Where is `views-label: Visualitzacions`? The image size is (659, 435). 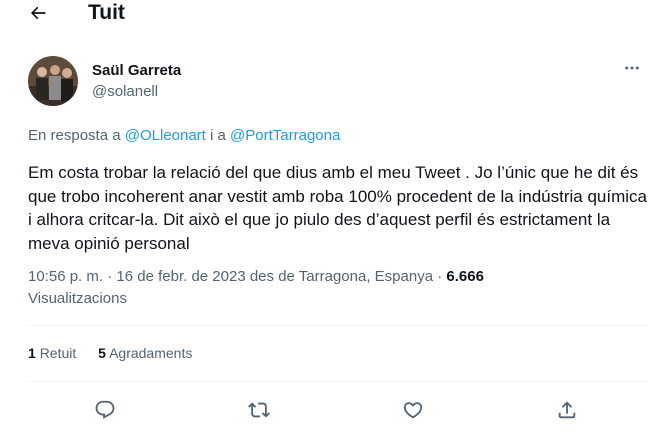
views-label: Visualitzacions is located at coordinates (338, 299).